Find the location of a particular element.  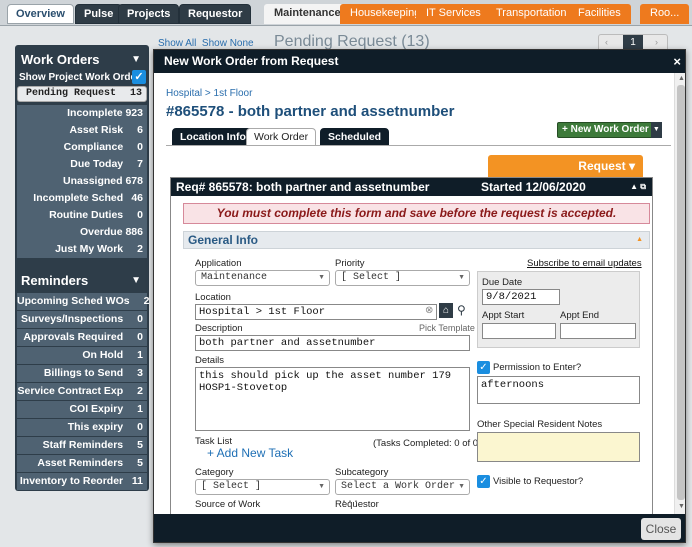

collapse-expand-icon: ▲ ⧉ is located at coordinates (638, 187).